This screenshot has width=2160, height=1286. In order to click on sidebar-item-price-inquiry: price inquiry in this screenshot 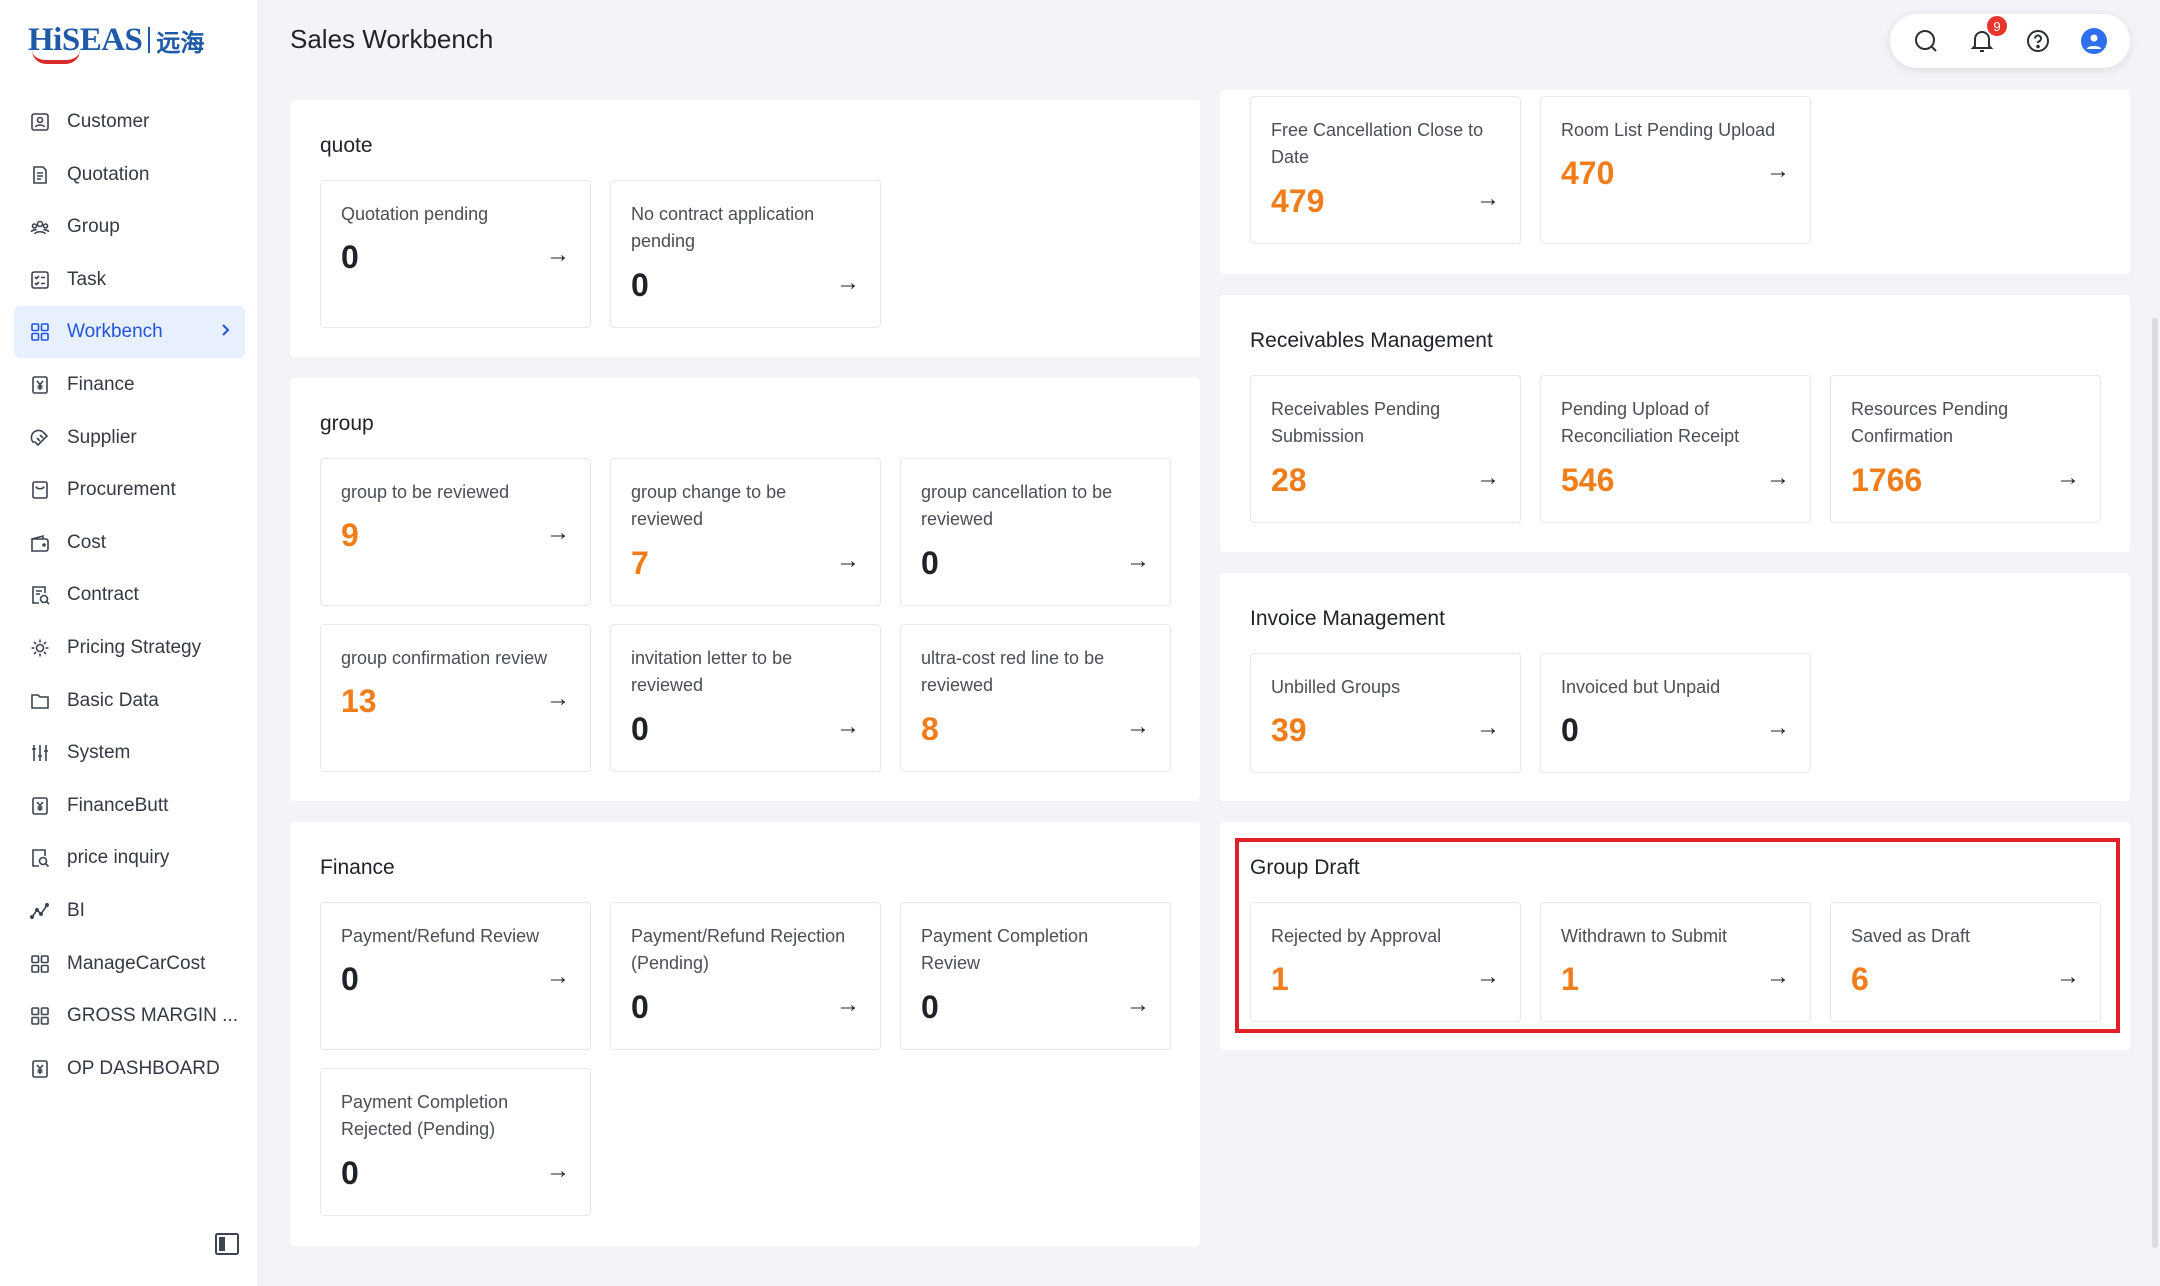, I will do `click(129, 858)`.